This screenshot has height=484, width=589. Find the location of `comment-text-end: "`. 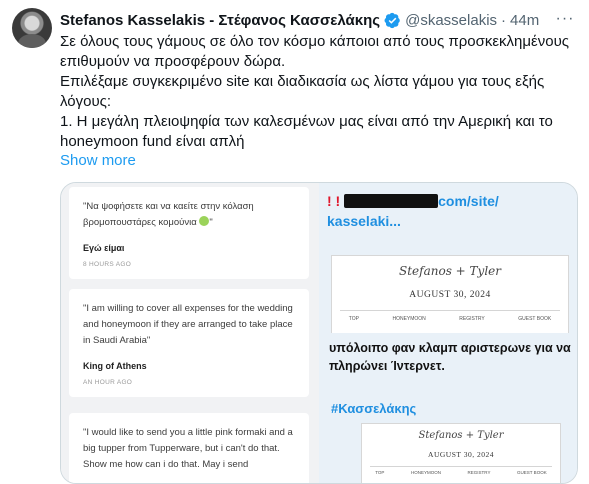

comment-text-end: " is located at coordinates (211, 222).